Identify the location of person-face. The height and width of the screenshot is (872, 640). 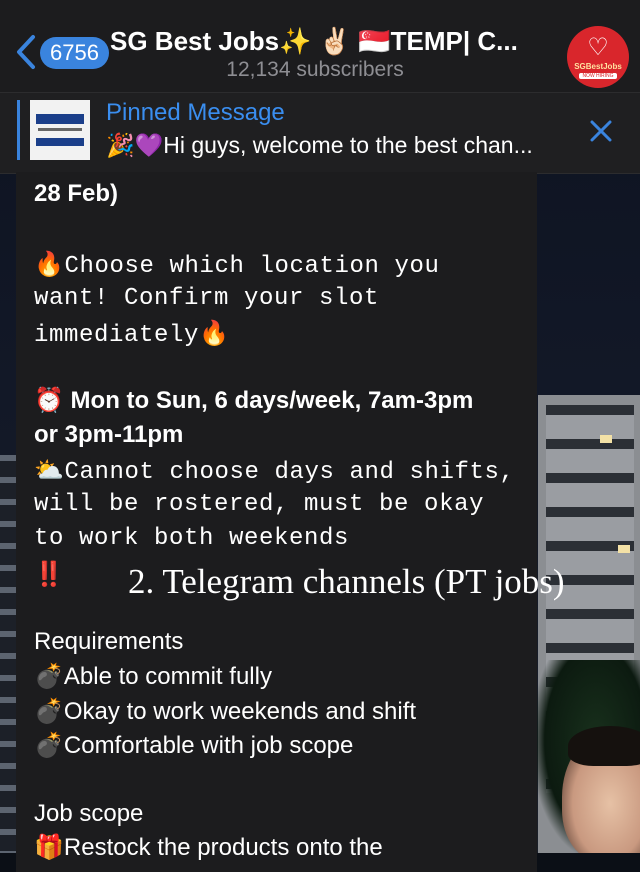
(601, 789).